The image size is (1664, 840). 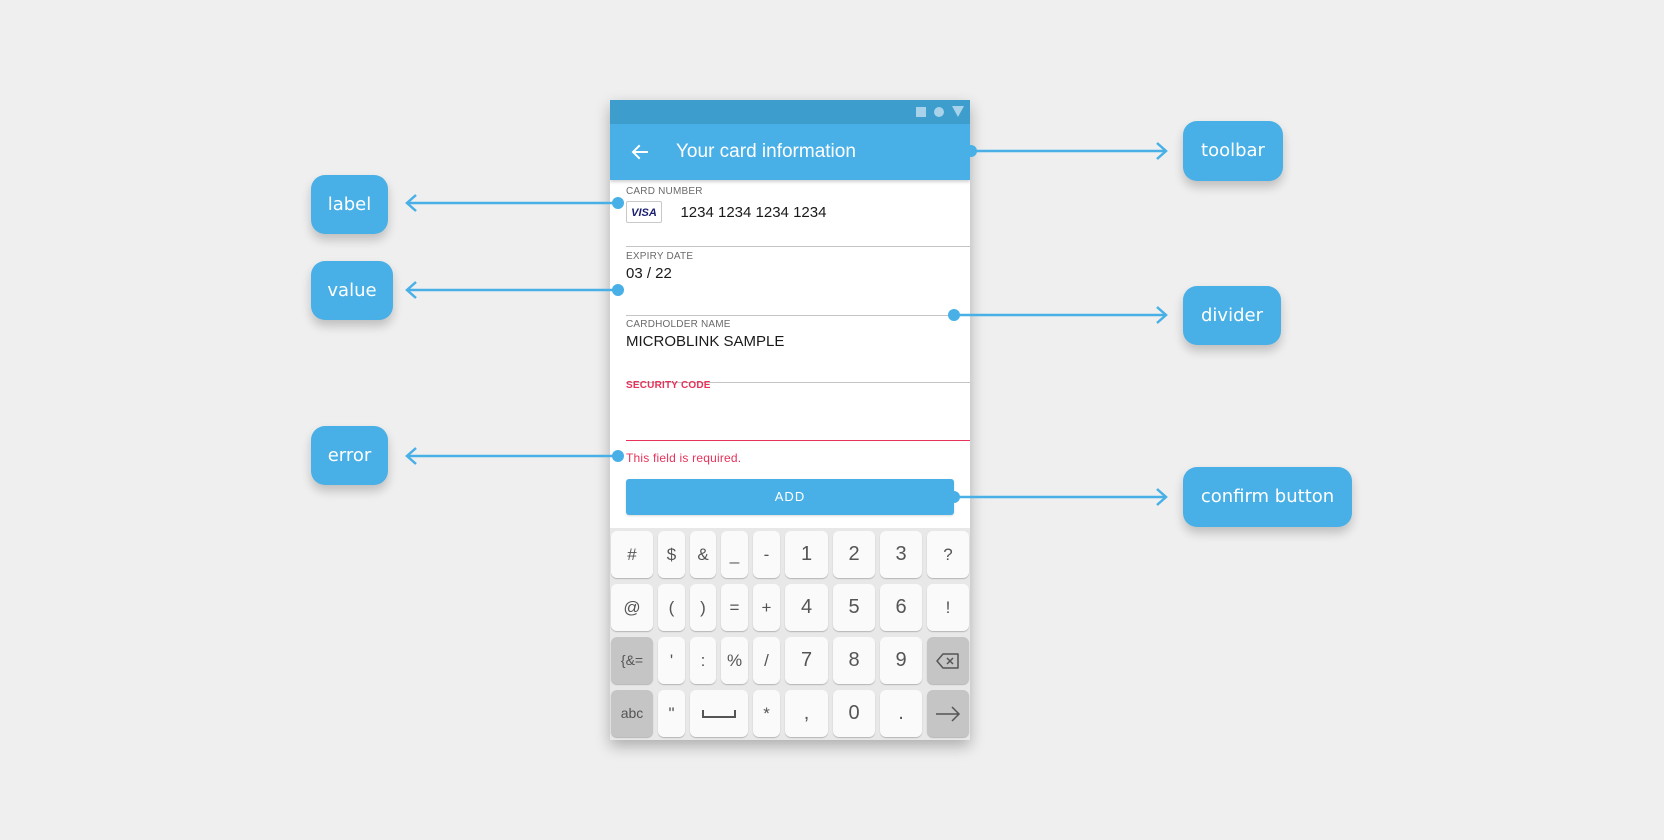 I want to click on key: 7, so click(x=806, y=660).